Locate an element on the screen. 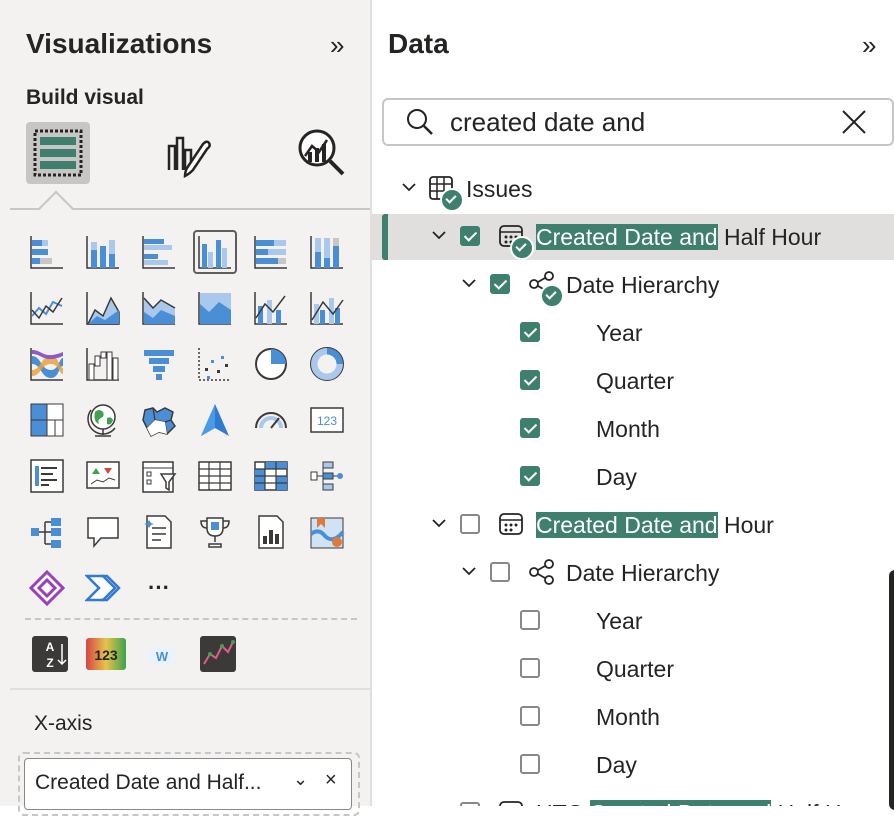 This screenshot has width=894, height=816. filled-map-icon is located at coordinates (159, 420).